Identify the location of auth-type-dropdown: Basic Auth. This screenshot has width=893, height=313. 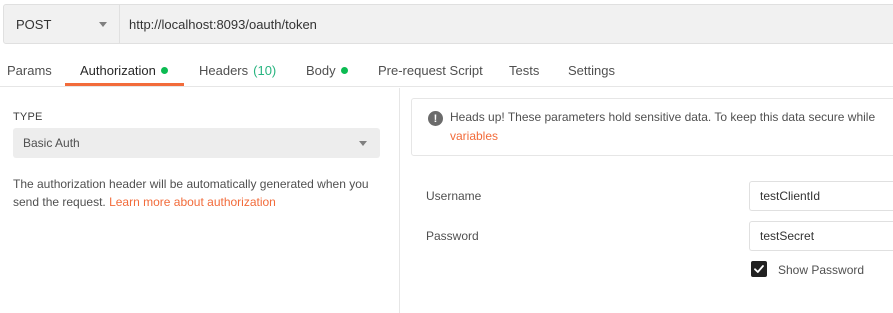
(196, 143).